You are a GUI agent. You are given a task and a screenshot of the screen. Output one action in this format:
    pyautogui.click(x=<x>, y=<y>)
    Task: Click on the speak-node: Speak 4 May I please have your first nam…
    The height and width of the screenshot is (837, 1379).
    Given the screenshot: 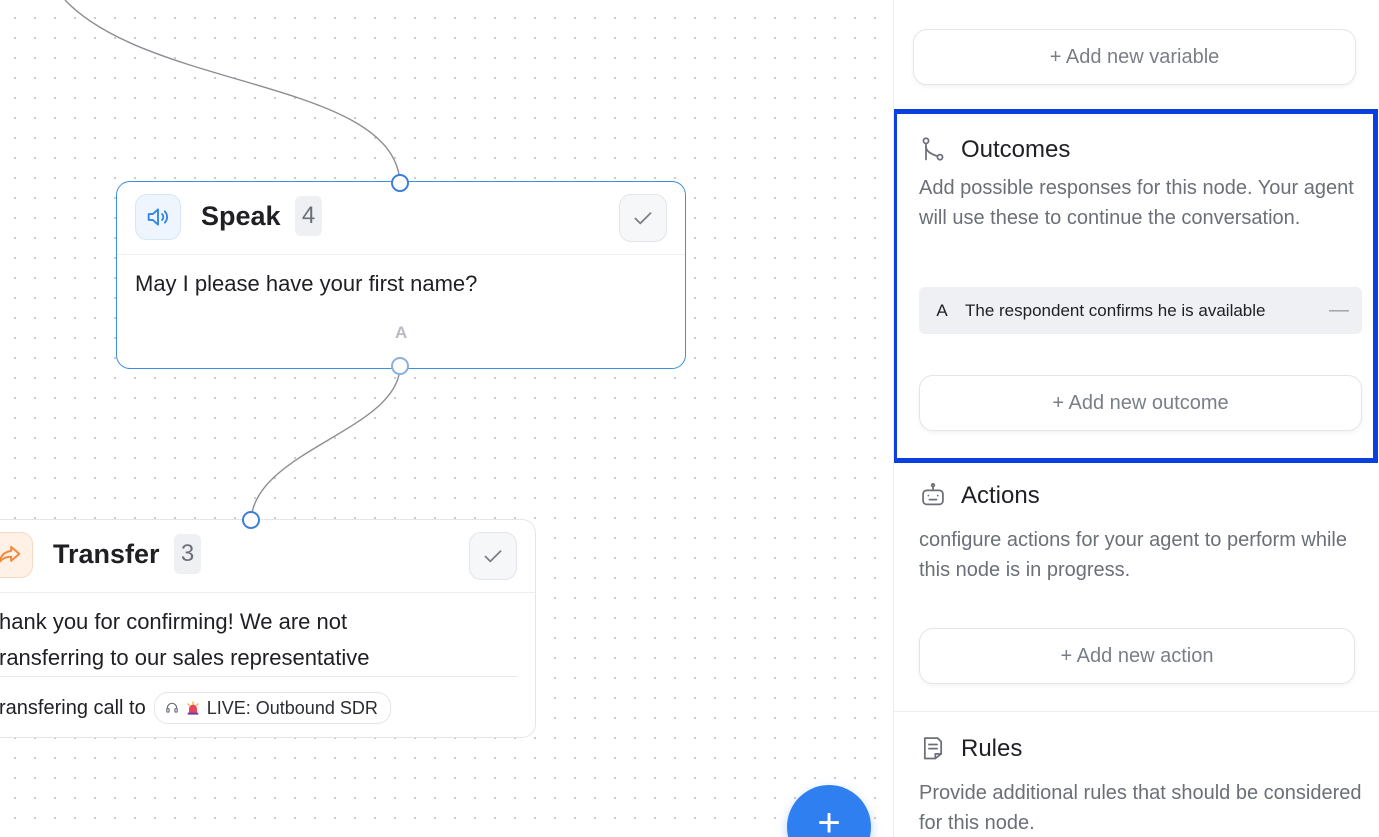 What is the action you would take?
    pyautogui.click(x=401, y=275)
    